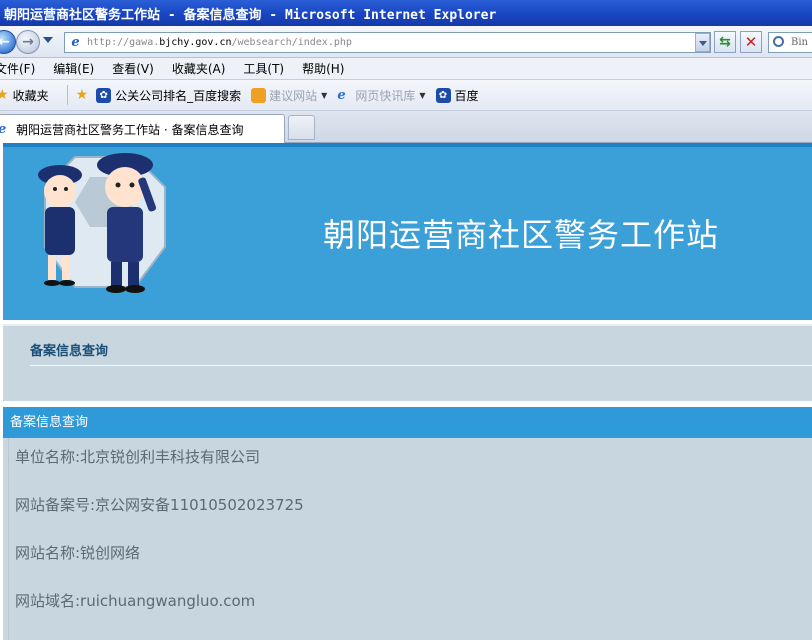 The width and height of the screenshot is (812, 640). Describe the element at coordinates (159, 505) in the screenshot. I see `record-registration-number: 网站备案号:京公网安备11010502023725` at that location.